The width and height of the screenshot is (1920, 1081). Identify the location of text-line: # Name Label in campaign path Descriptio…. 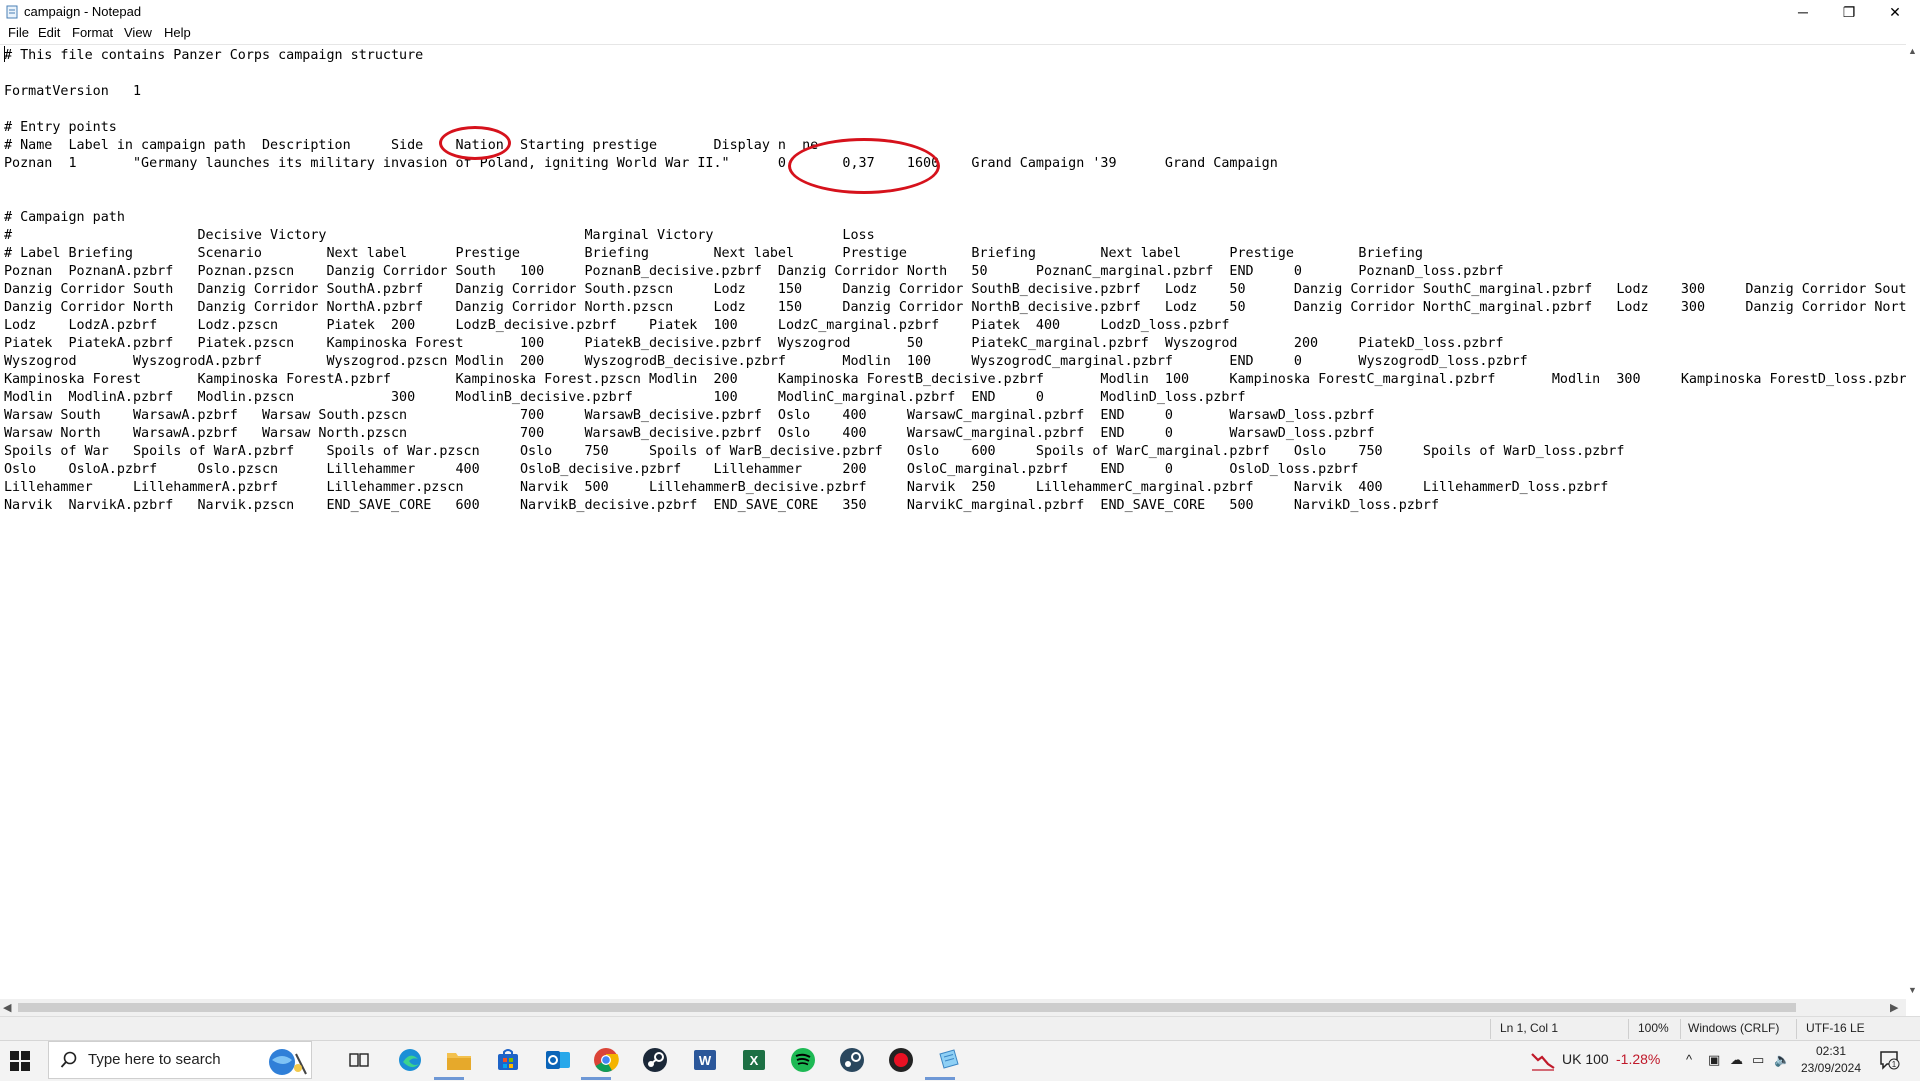
(955, 146).